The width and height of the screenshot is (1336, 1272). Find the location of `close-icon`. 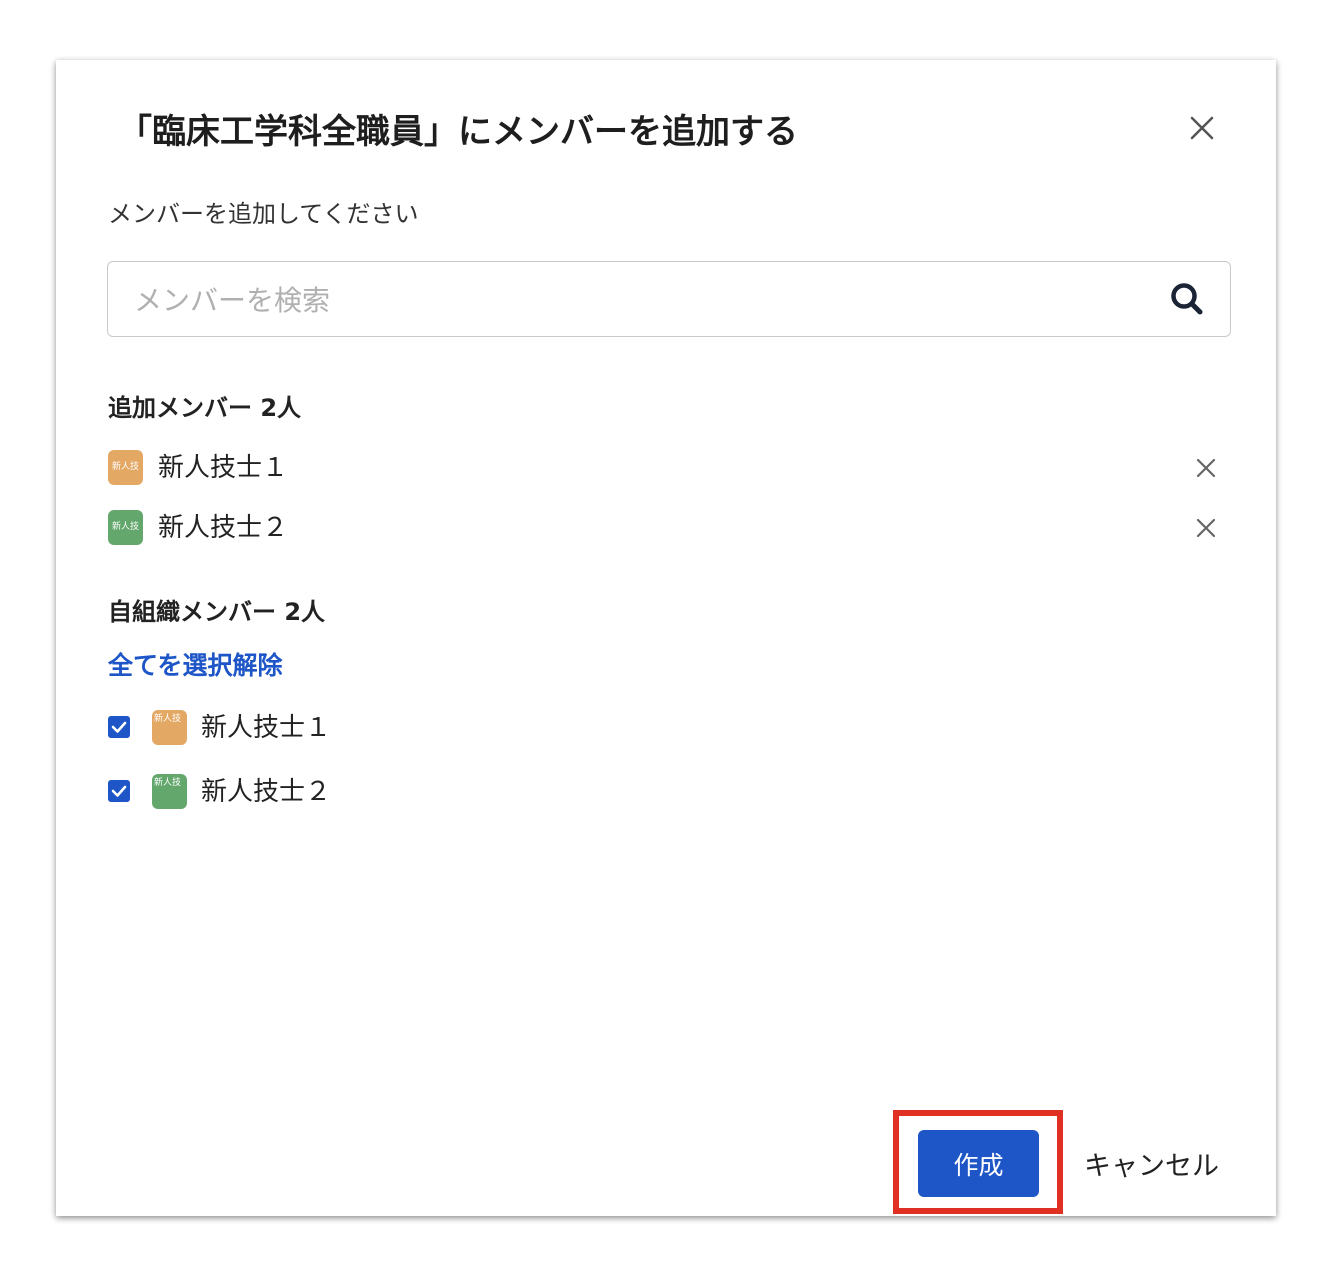

close-icon is located at coordinates (1202, 128).